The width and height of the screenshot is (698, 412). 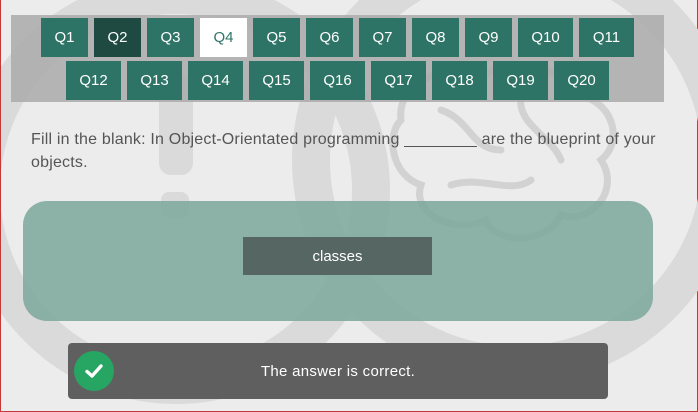 I want to click on question-nav-q16: Q16, so click(x=337, y=80).